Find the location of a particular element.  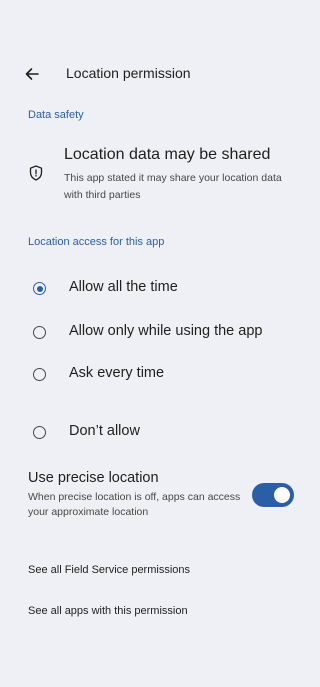

radio-option-dont-allow: Don’t allow is located at coordinates (153, 433).